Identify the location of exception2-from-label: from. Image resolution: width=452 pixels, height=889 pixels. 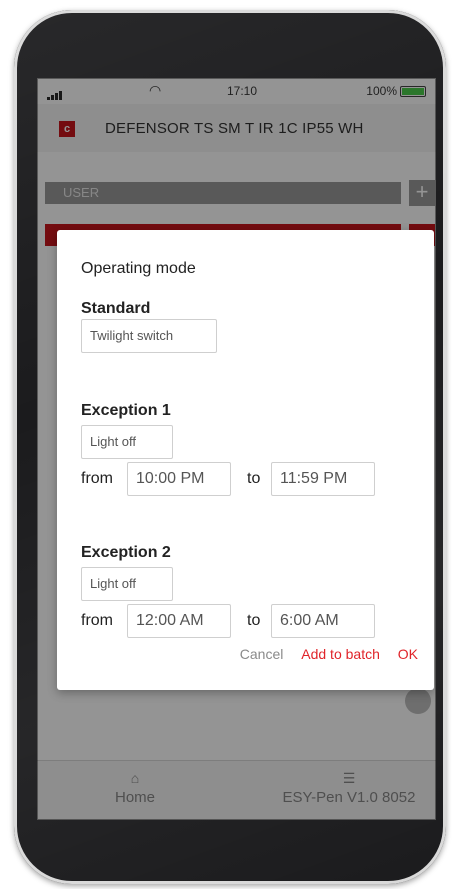
(97, 620).